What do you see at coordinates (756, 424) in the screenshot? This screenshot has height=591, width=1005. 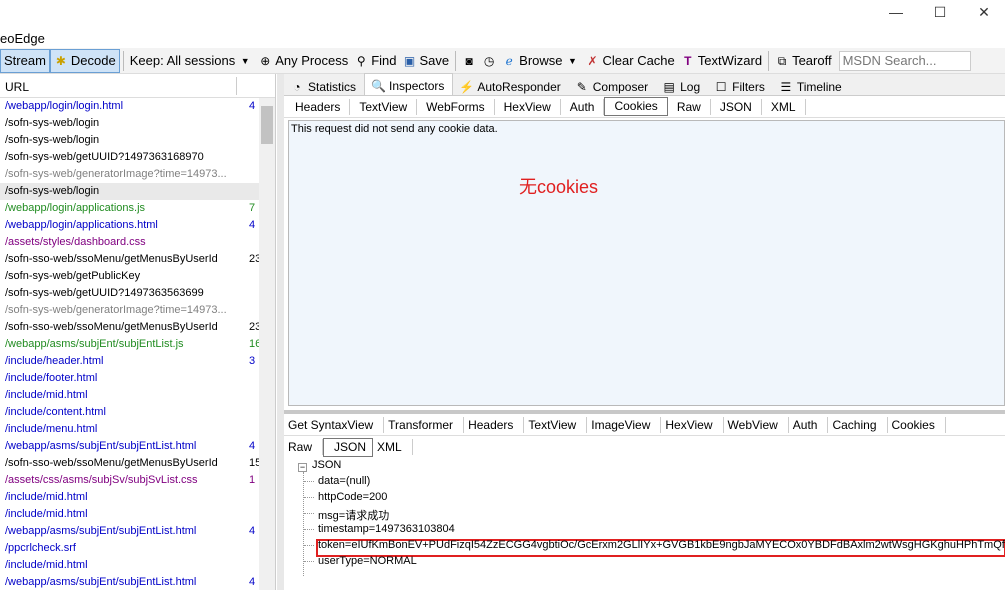 I see `tab-webview: WebView` at bounding box center [756, 424].